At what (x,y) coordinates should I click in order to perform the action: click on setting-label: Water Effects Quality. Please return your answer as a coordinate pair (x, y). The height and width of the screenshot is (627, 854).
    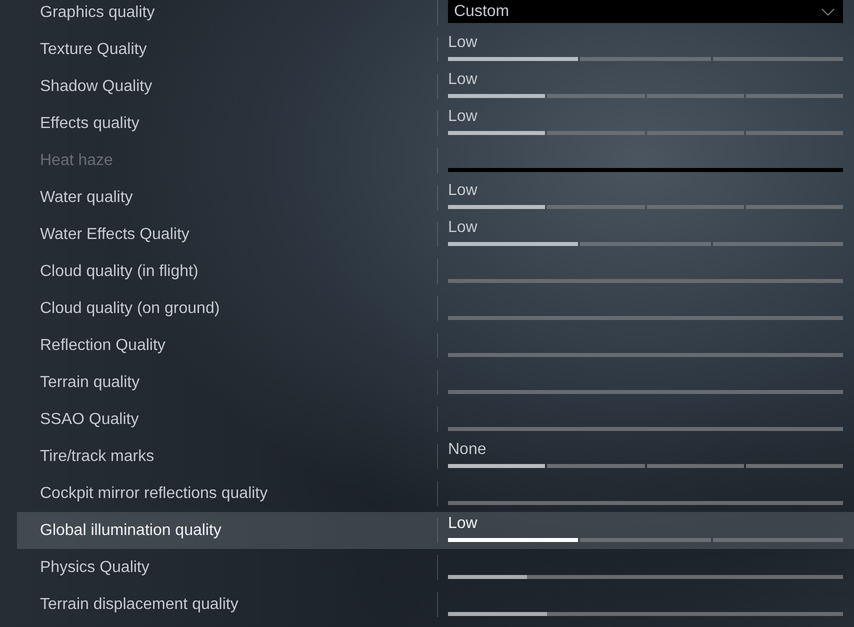
    Looking at the image, I should click on (114, 234).